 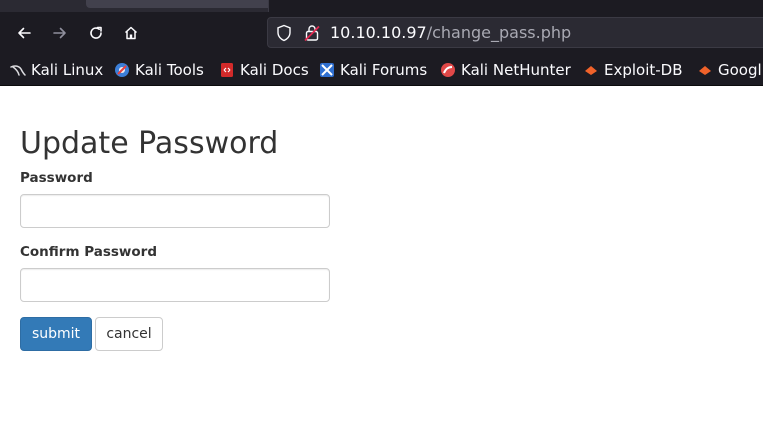 I want to click on kali-docs-icon, so click(x=227, y=70).